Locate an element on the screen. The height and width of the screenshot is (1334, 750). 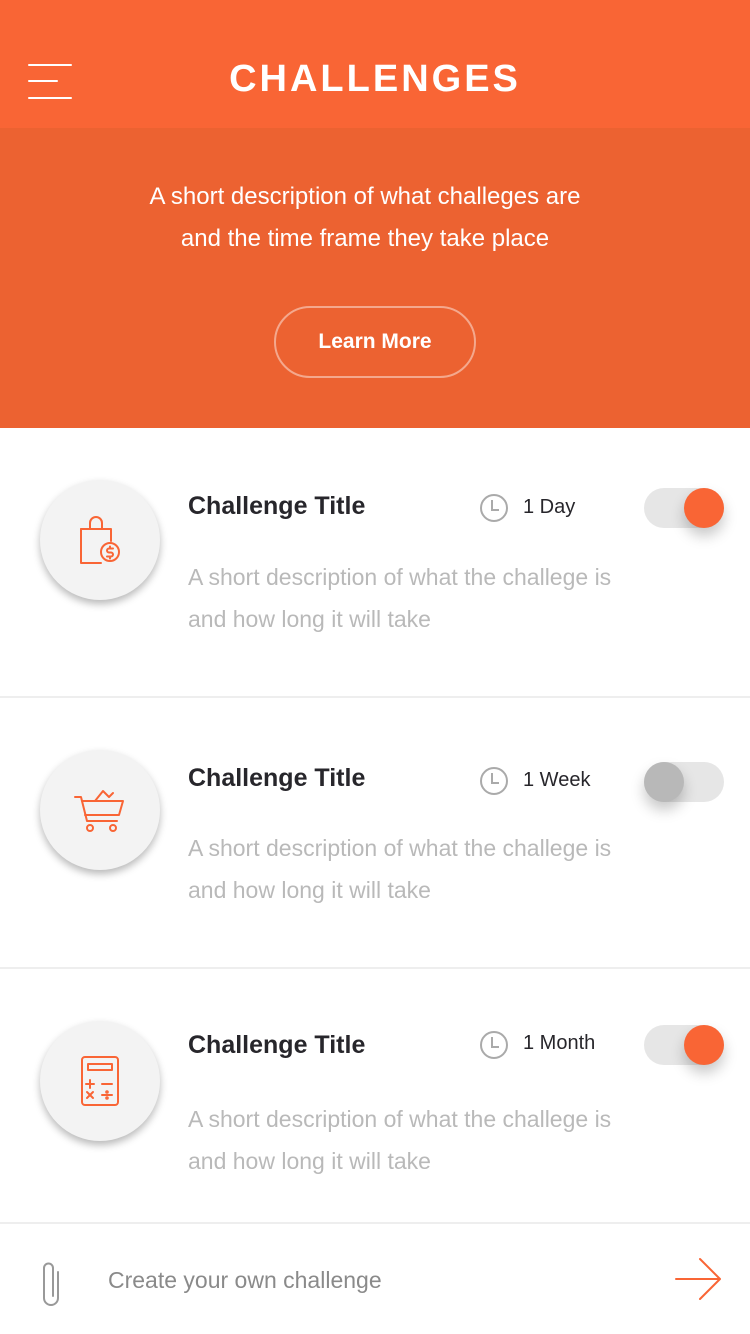
app-header: CHALLENGES is located at coordinates (375, 64).